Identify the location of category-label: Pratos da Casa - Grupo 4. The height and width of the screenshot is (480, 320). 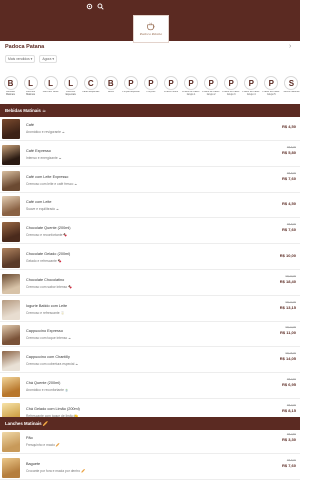
(251, 93).